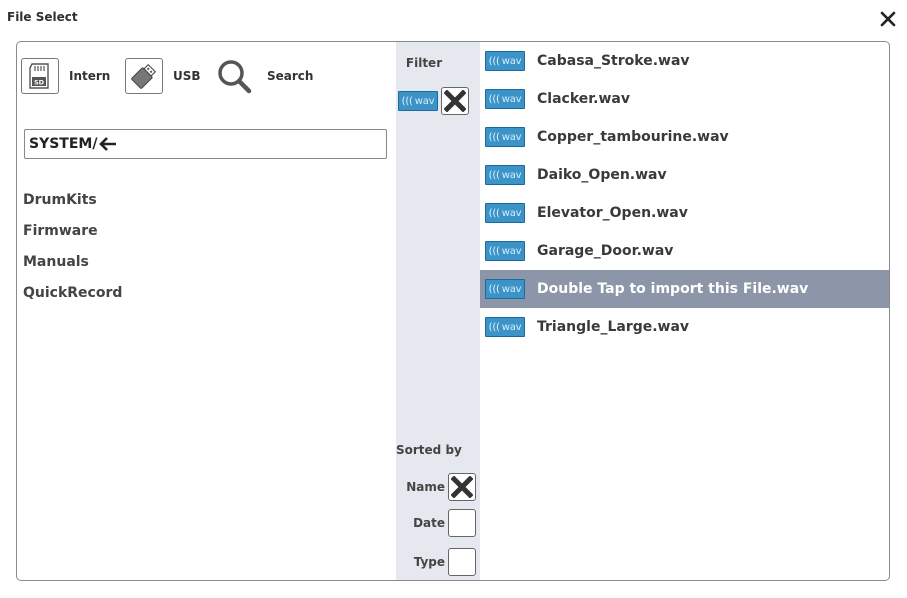  Describe the element at coordinates (462, 523) in the screenshot. I see `sort-date-checkbox` at that location.